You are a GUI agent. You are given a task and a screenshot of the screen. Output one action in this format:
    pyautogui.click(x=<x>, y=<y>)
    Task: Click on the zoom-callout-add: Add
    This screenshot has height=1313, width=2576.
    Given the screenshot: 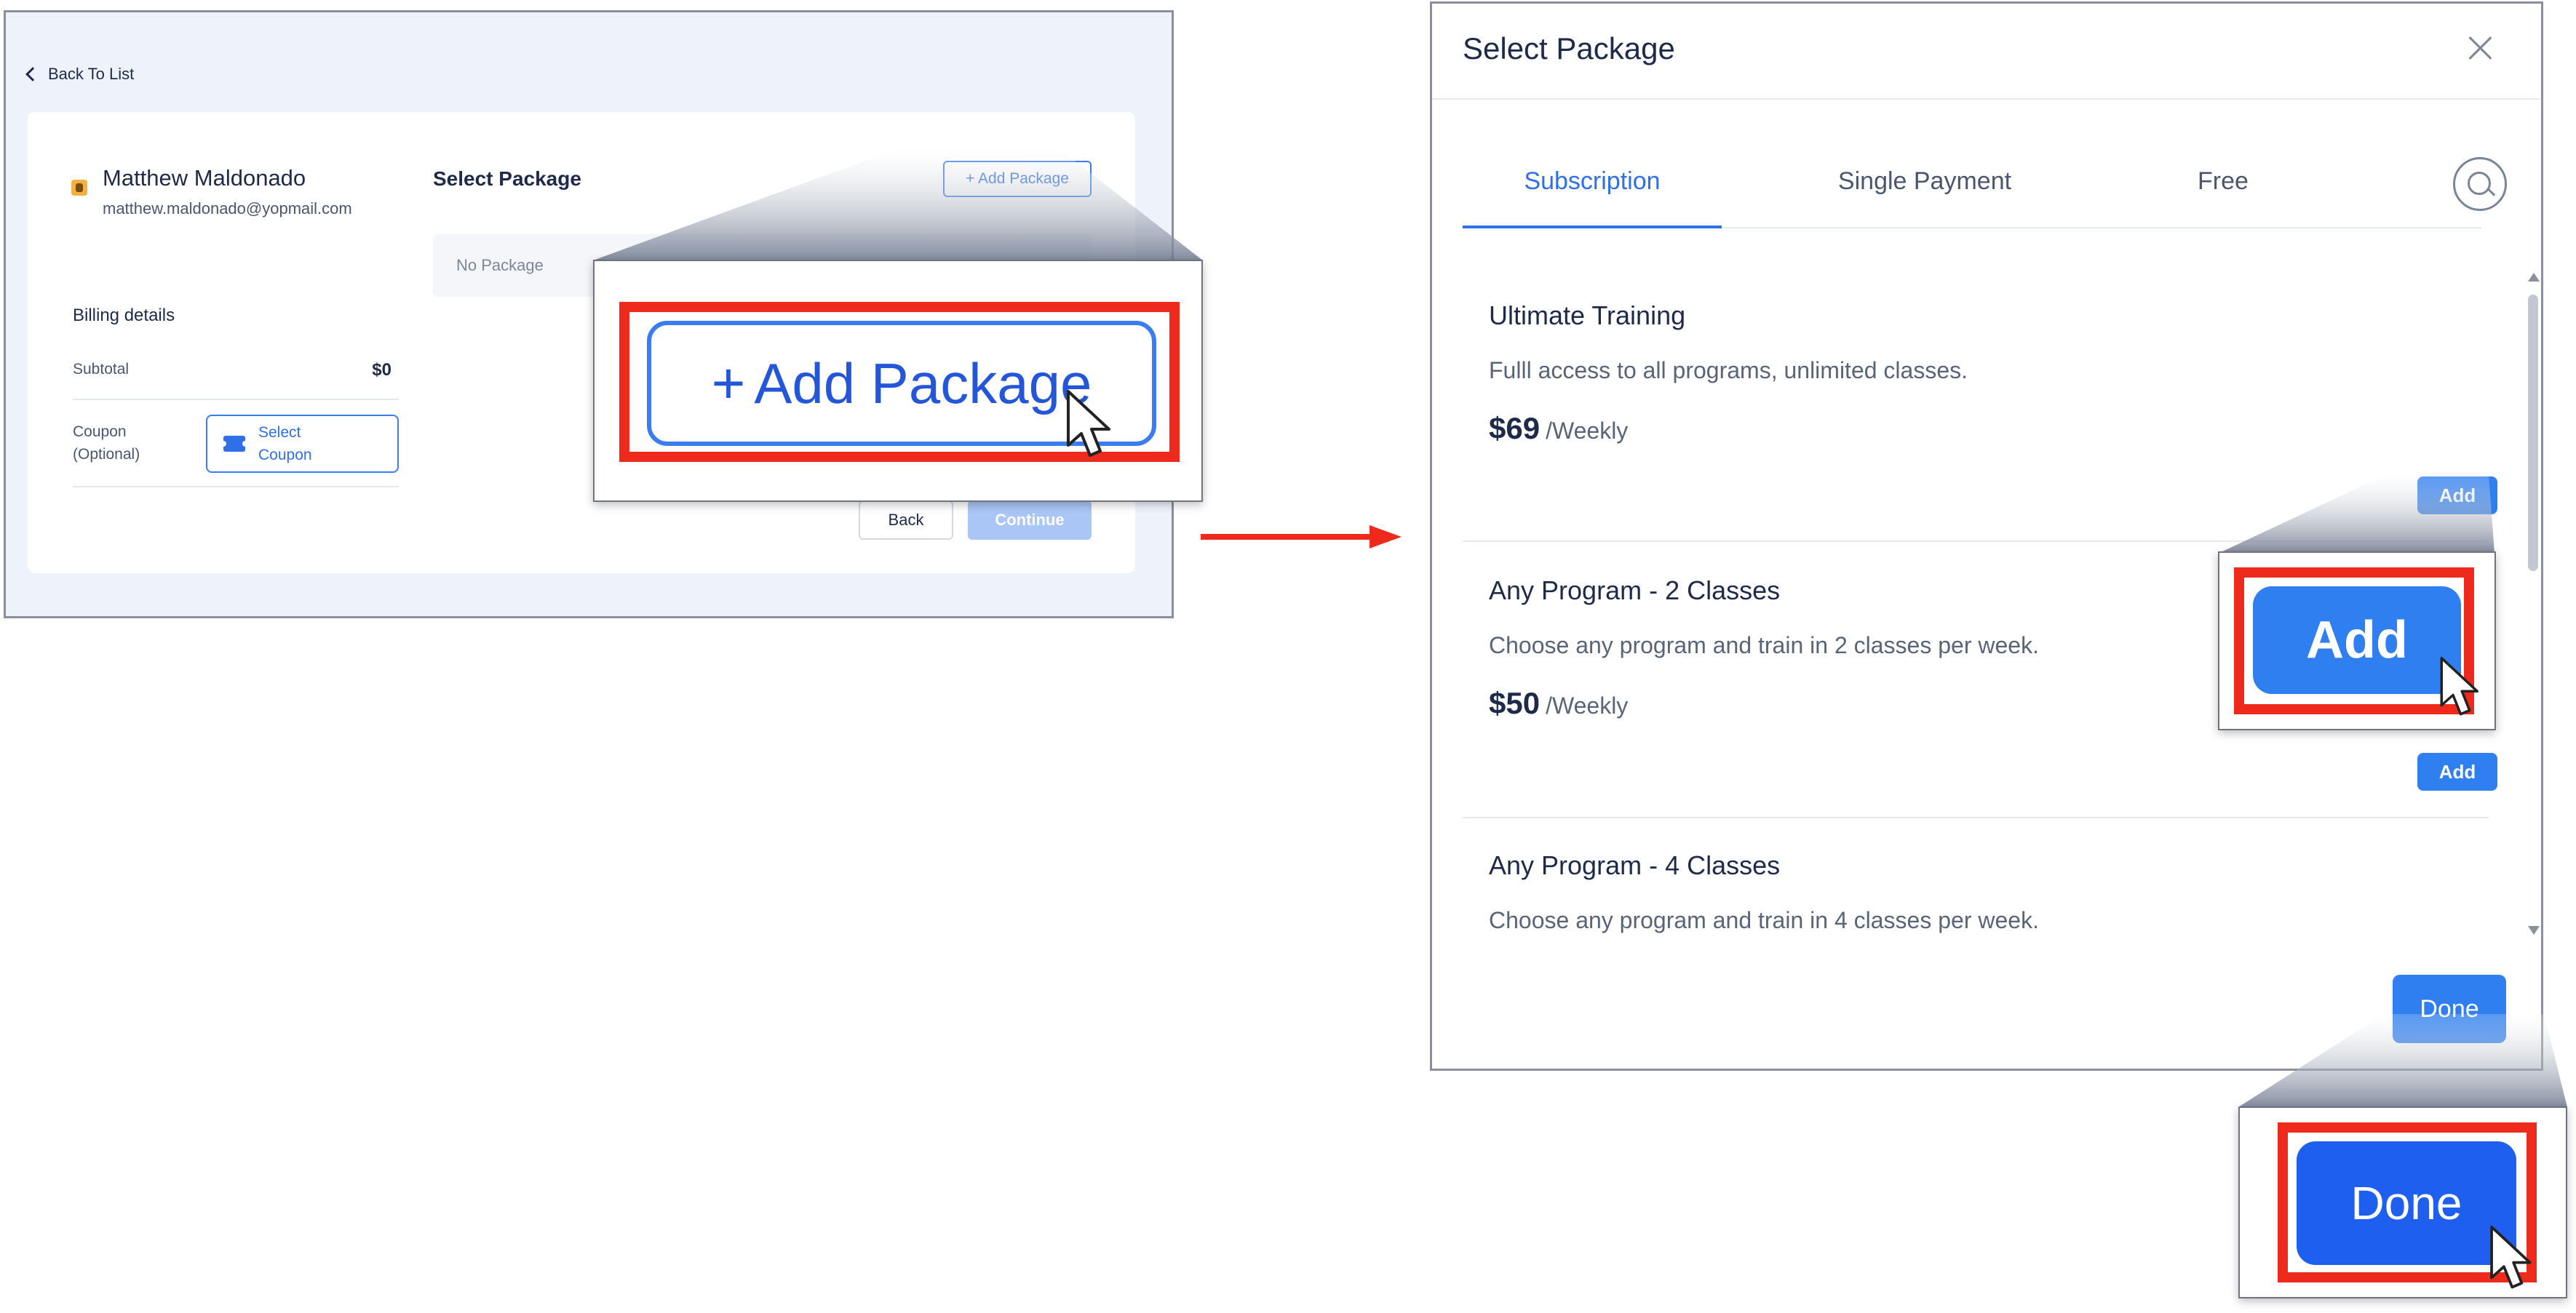 What is the action you would take?
    pyautogui.click(x=2357, y=640)
    